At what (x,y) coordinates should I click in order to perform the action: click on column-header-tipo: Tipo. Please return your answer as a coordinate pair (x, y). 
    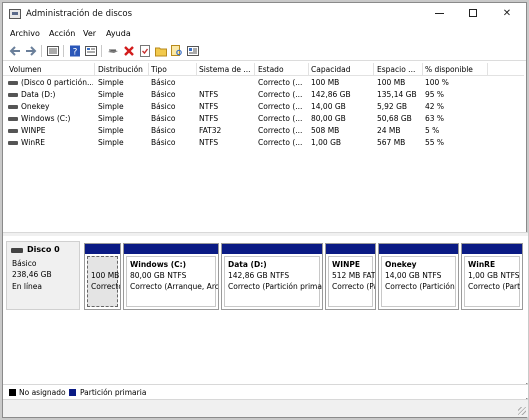
    Looking at the image, I should click on (173, 69).